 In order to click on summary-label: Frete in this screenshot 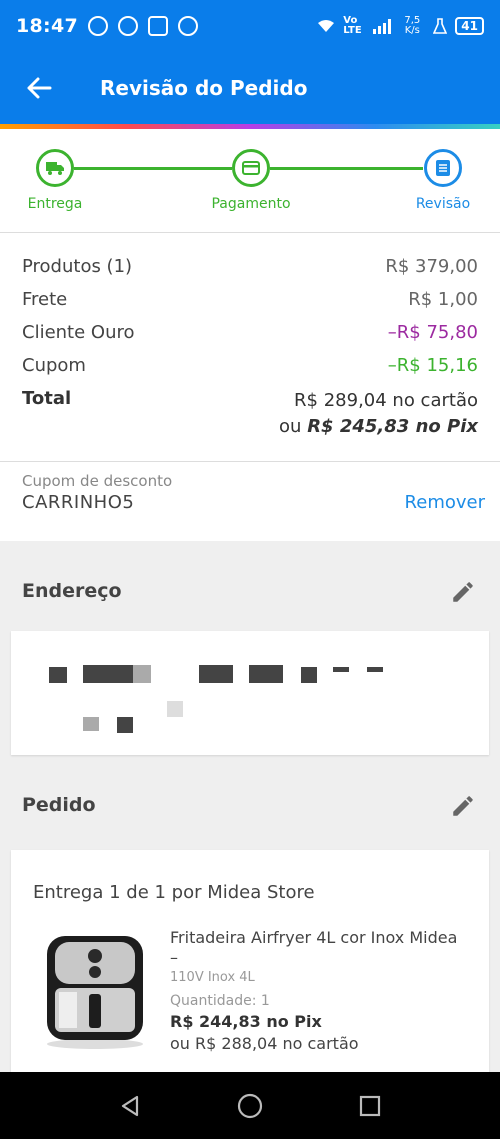, I will do `click(45, 299)`.